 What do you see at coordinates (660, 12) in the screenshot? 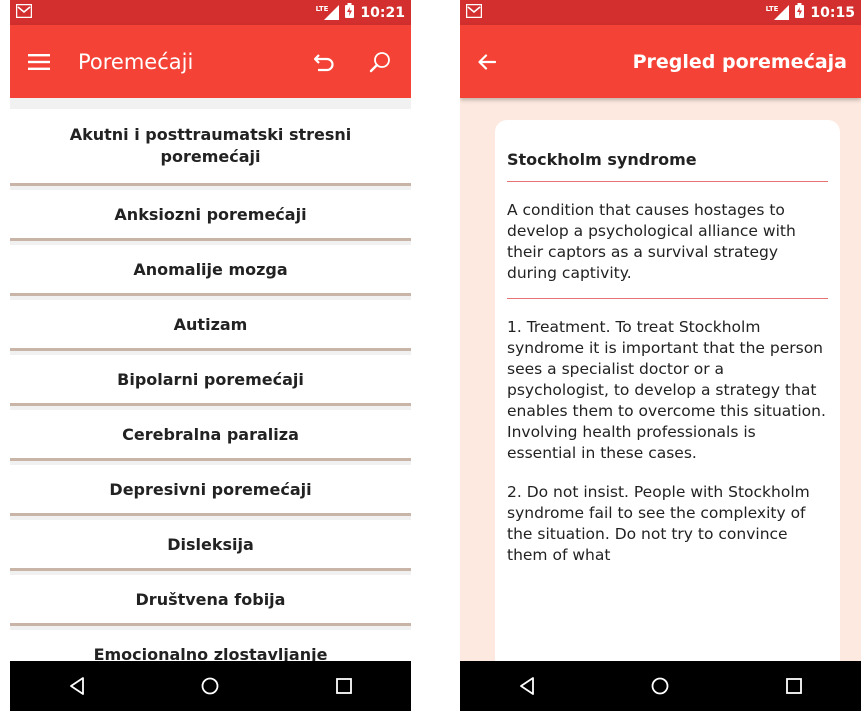
I see `status-bar: LTE 10:15` at bounding box center [660, 12].